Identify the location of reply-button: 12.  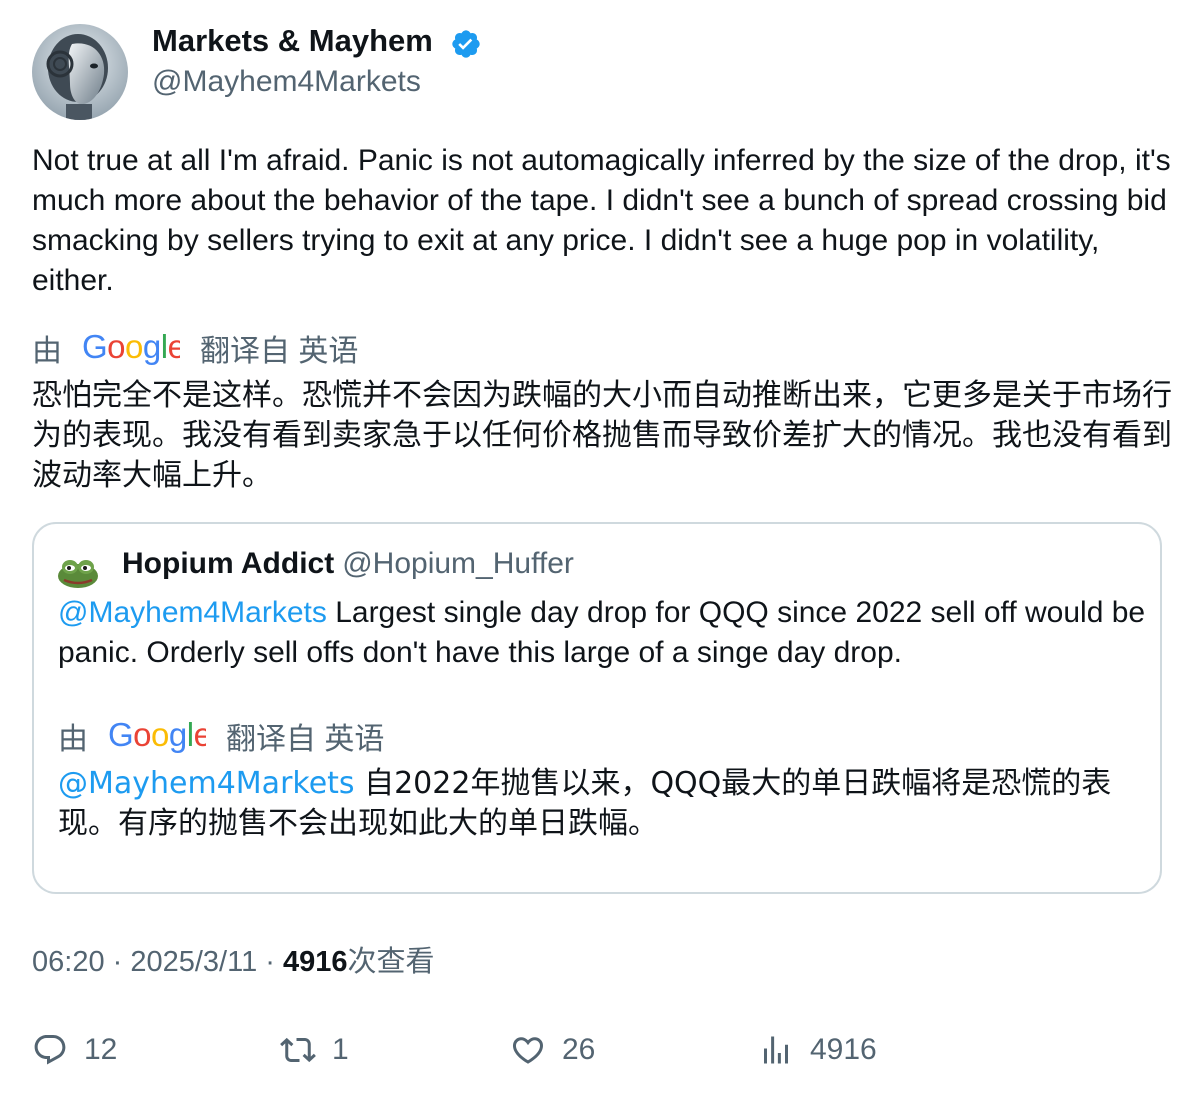
(74, 1050).